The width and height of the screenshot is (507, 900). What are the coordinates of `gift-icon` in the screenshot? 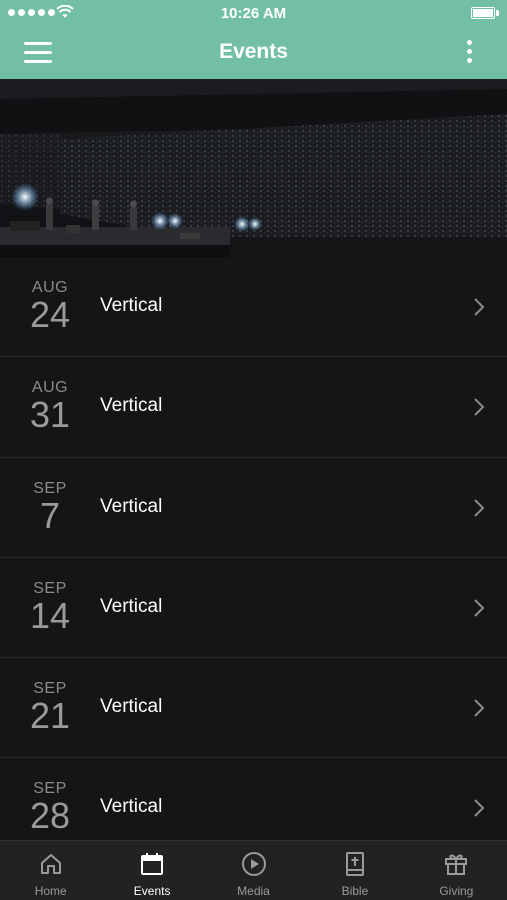 It's located at (456, 864).